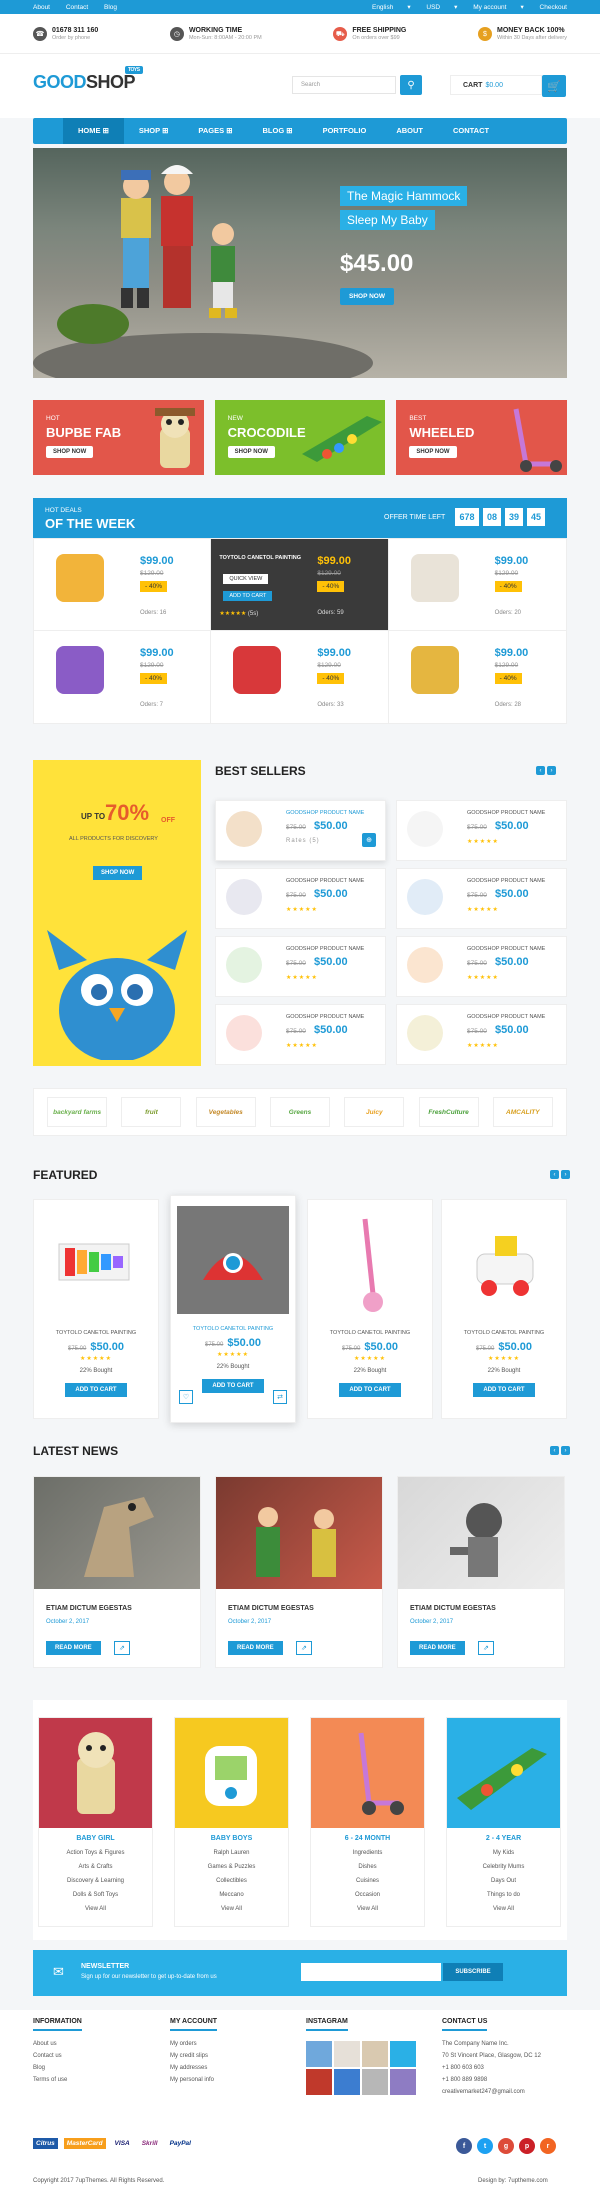 This screenshot has height=2200, width=600. Describe the element at coordinates (409, 131) in the screenshot. I see `nav-about: ABOUT` at that location.